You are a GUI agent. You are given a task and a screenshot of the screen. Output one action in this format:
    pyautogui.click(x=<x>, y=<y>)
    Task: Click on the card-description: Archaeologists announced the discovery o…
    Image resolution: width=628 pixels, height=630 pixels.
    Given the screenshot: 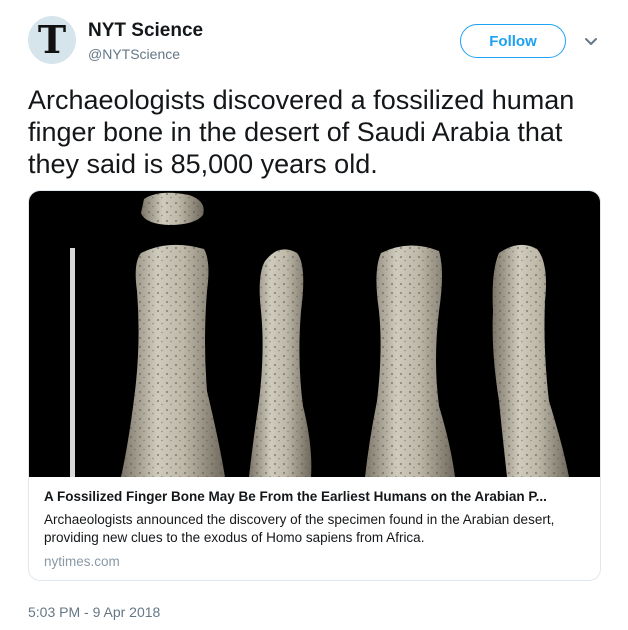 What is the action you would take?
    pyautogui.click(x=299, y=528)
    